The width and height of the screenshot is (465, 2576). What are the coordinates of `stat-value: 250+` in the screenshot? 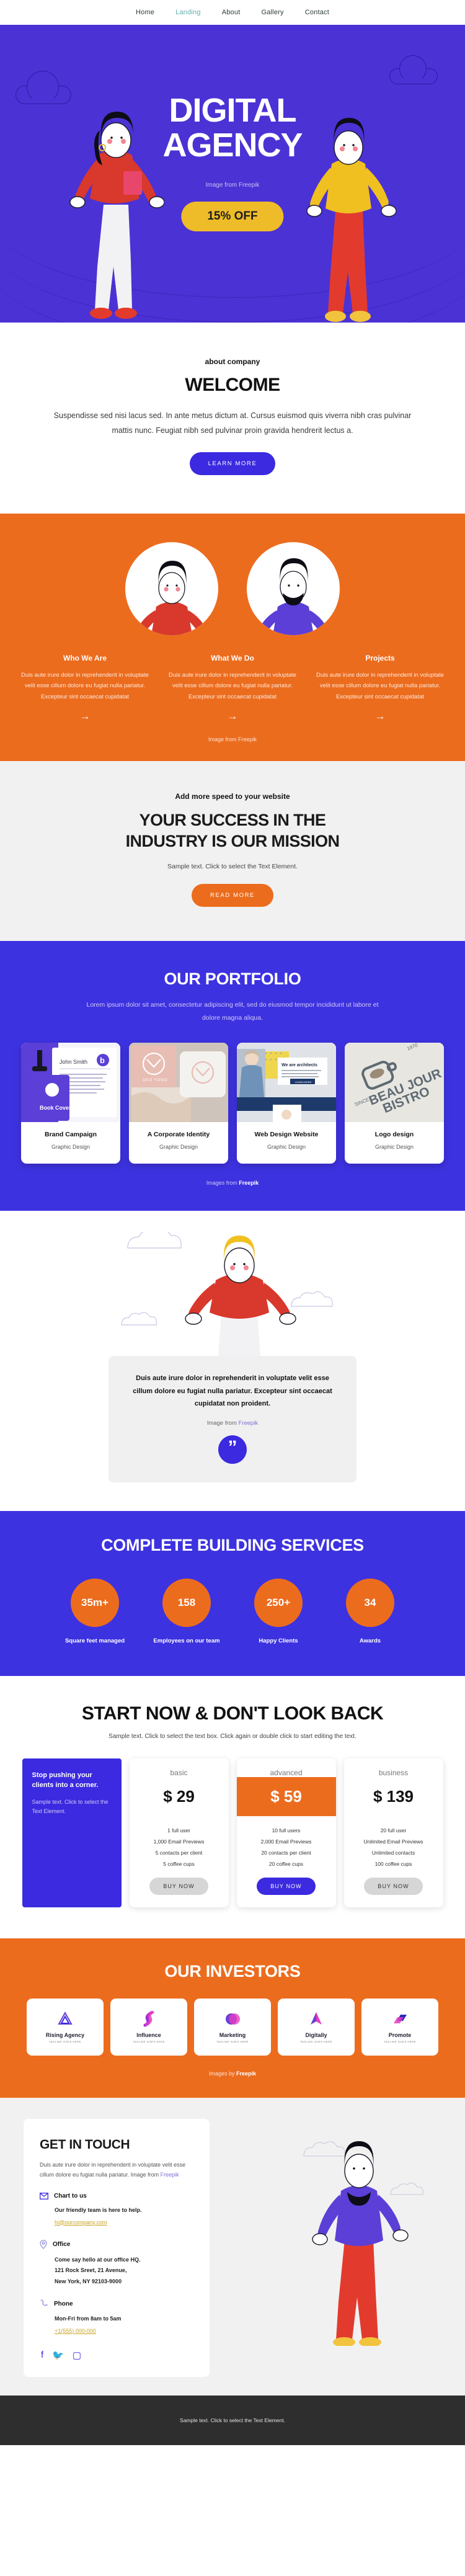 It's located at (278, 1604).